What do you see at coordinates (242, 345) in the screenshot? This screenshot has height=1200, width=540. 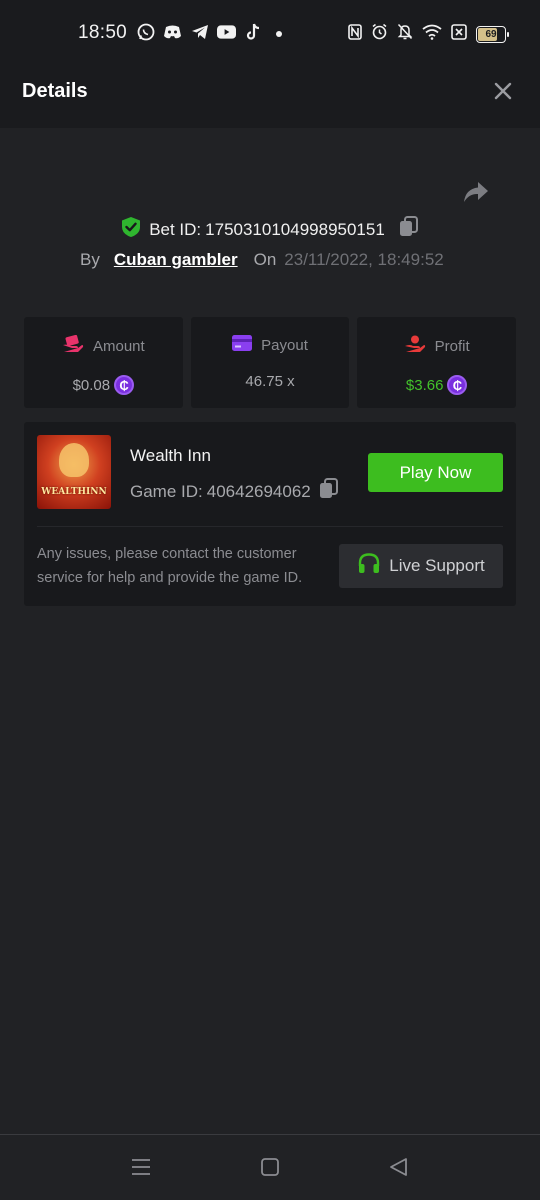 I see `payout-icon` at bounding box center [242, 345].